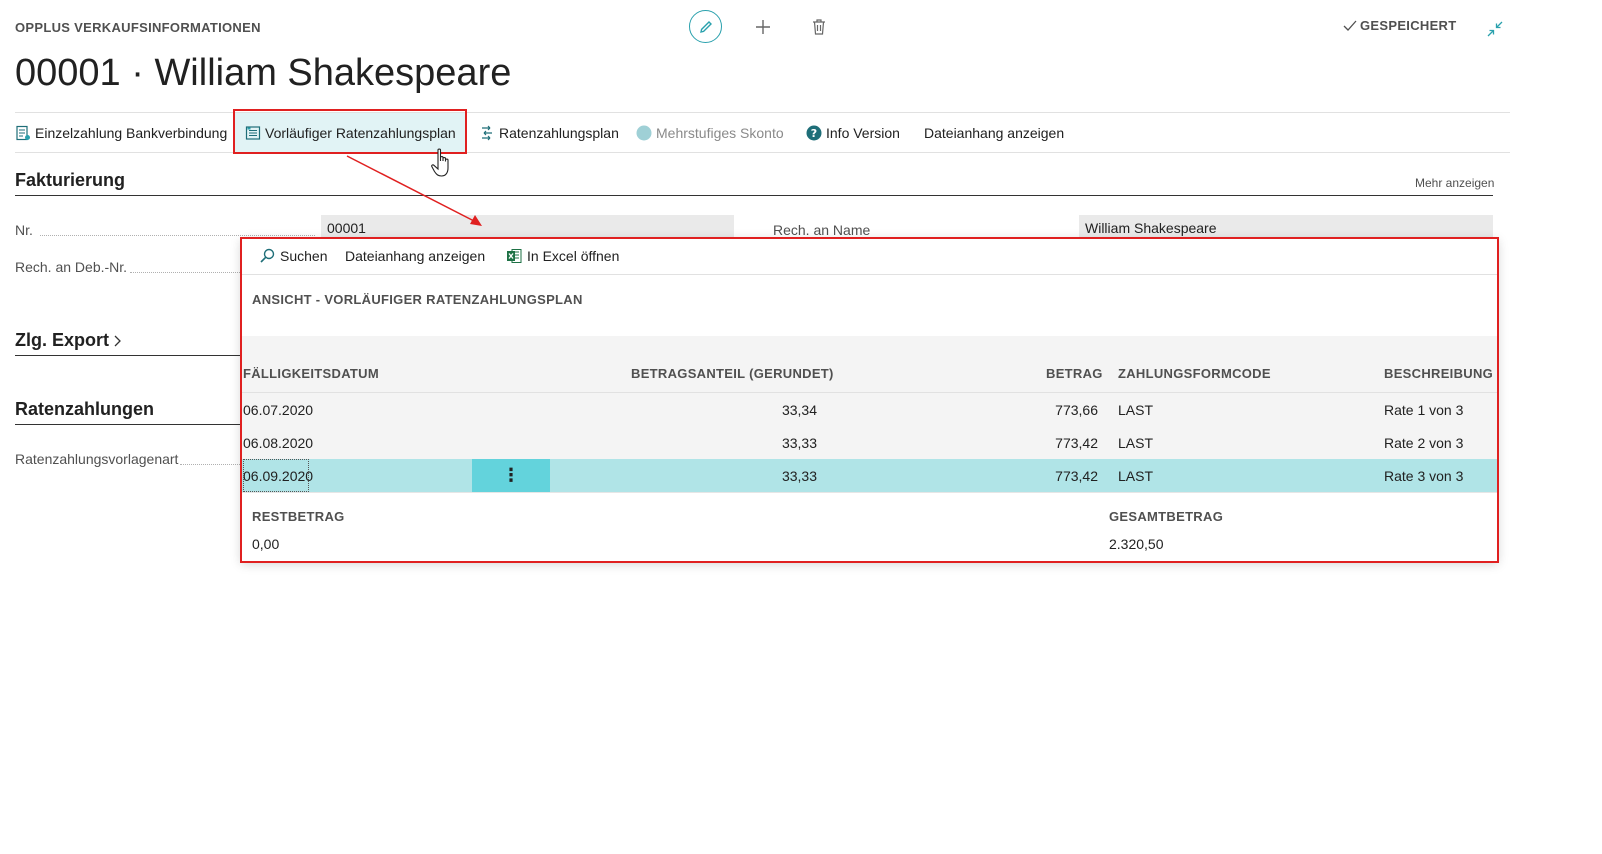 The width and height of the screenshot is (1602, 854). What do you see at coordinates (298, 516) in the screenshot?
I see `restbetrag-label: RESTBETRAG` at bounding box center [298, 516].